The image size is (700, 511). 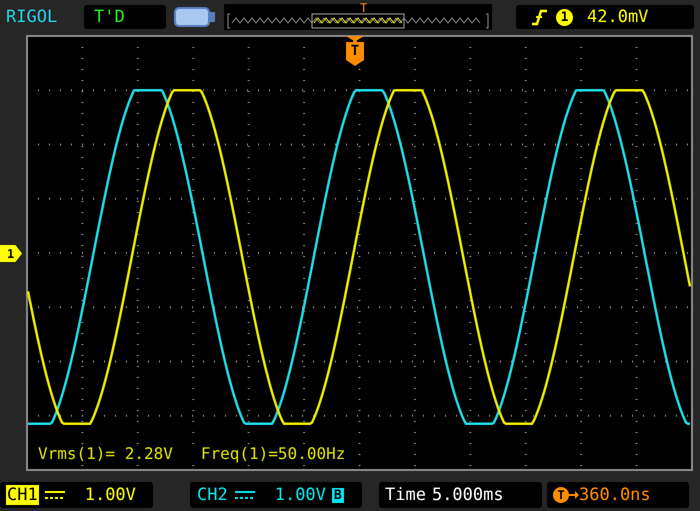 What do you see at coordinates (405, 495) in the screenshot?
I see `timebase-label: Time` at bounding box center [405, 495].